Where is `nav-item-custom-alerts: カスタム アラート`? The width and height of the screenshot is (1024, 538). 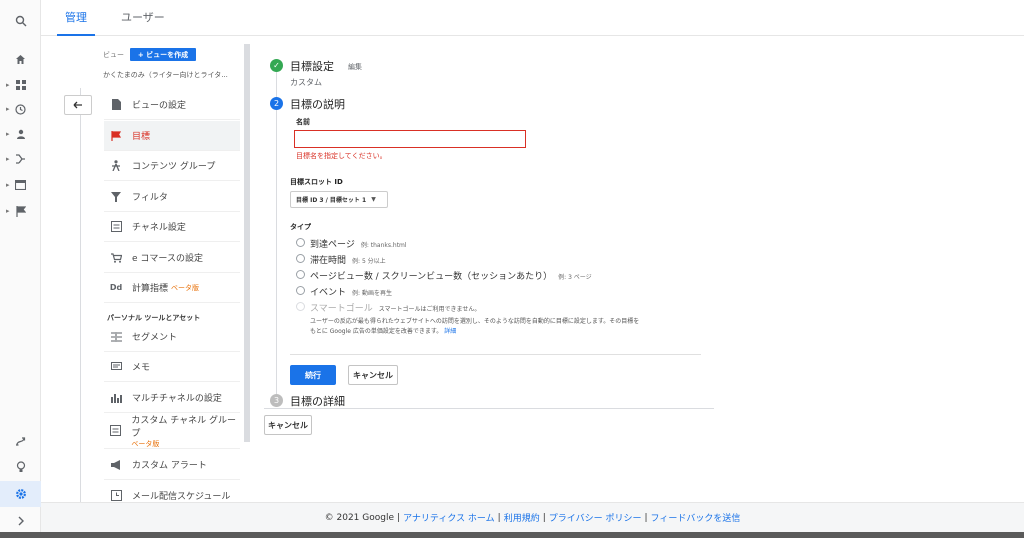
nav-item-custom-alerts: カスタム アラート is located at coordinates (172, 465).